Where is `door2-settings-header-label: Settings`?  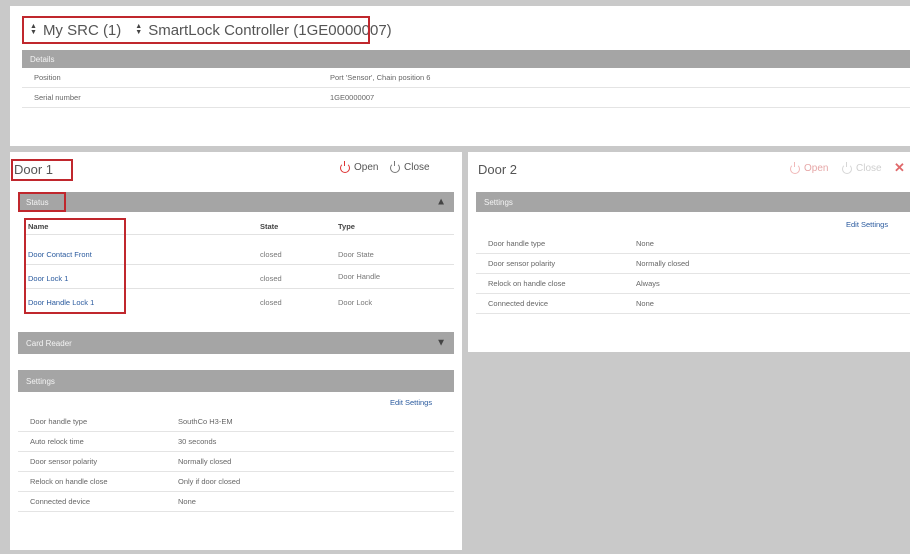 door2-settings-header-label: Settings is located at coordinates (498, 202).